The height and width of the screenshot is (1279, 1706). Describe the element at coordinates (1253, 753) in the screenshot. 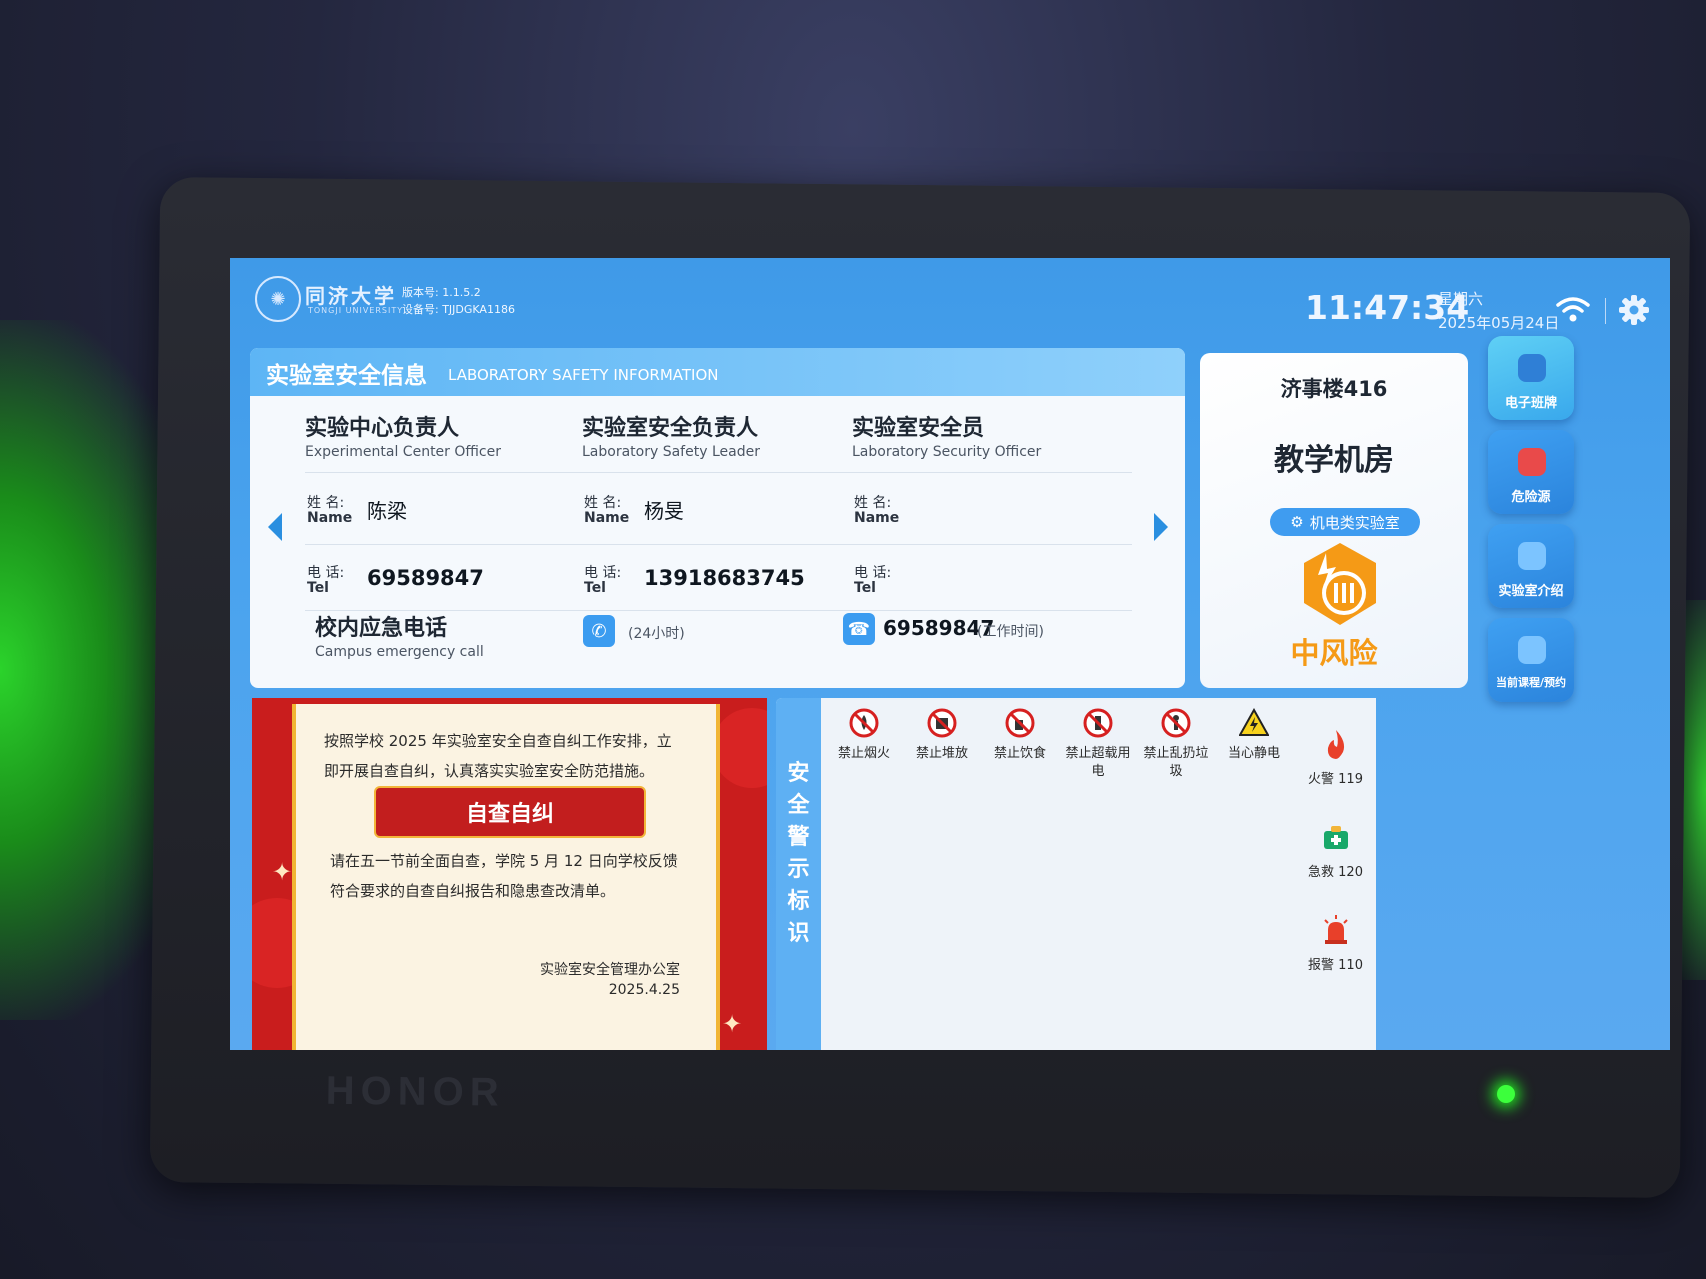

I see `sign-label: 当心静电` at that location.